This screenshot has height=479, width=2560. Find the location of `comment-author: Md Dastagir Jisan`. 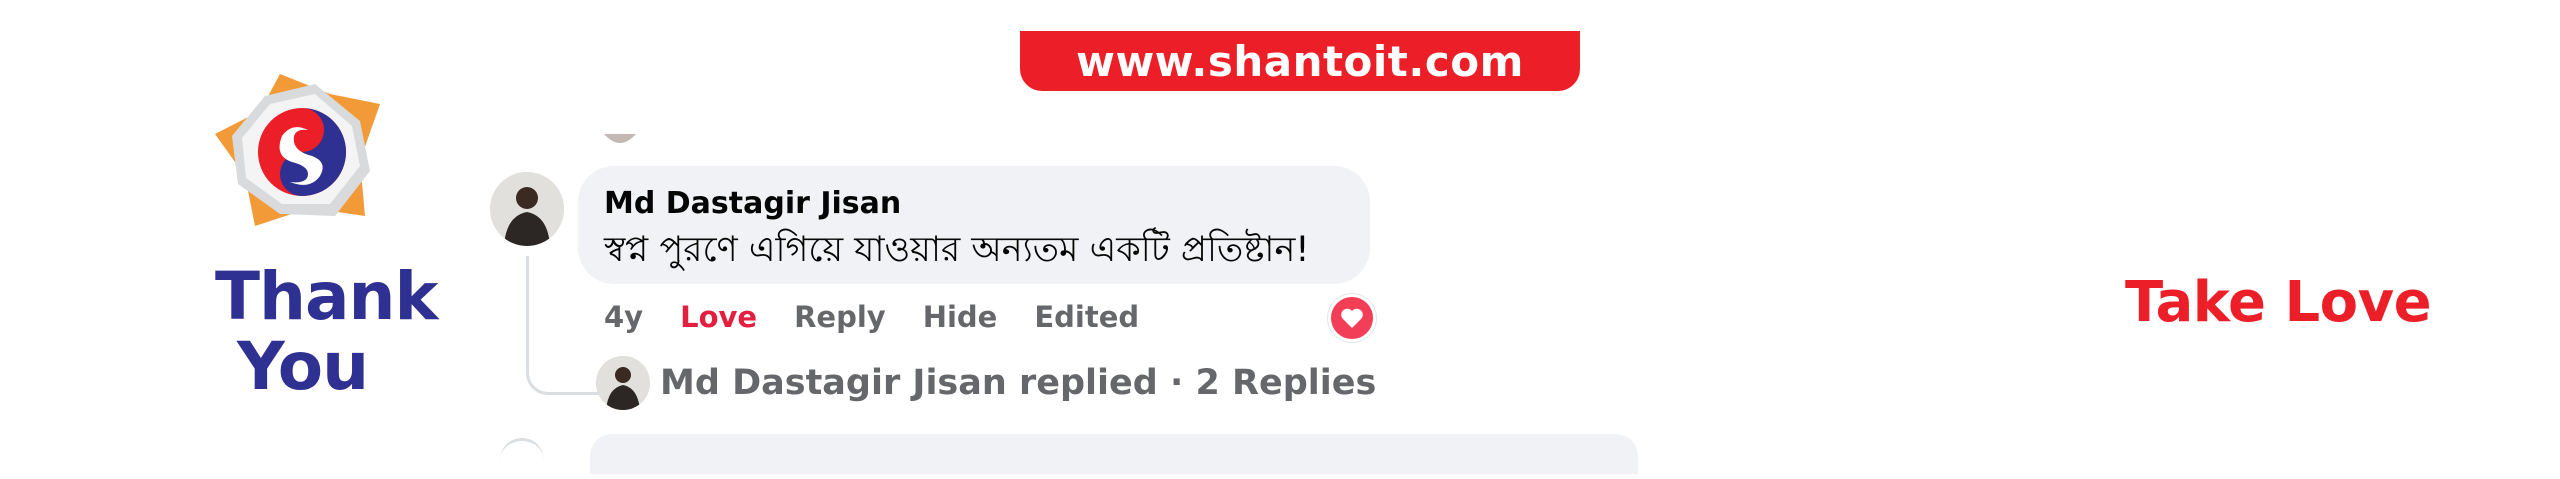

comment-author: Md Dastagir Jisan is located at coordinates (752, 203).